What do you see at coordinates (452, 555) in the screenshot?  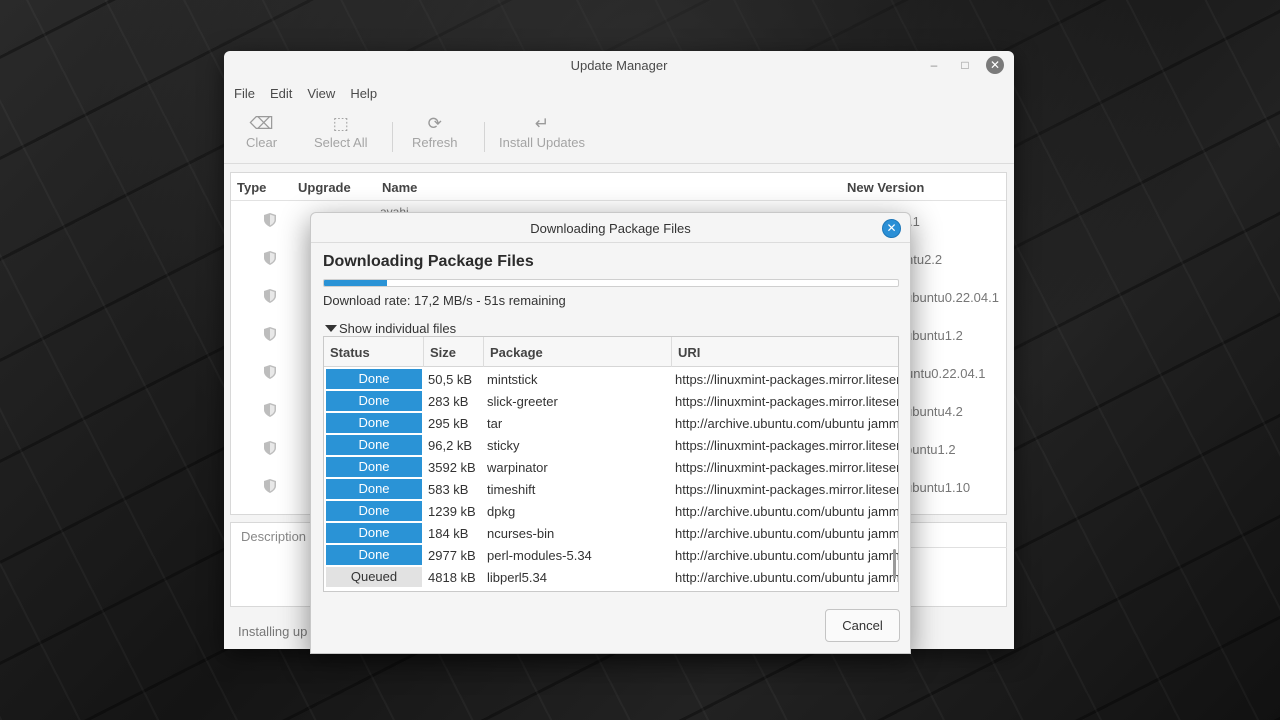 I see `file-size: 2977 kB` at bounding box center [452, 555].